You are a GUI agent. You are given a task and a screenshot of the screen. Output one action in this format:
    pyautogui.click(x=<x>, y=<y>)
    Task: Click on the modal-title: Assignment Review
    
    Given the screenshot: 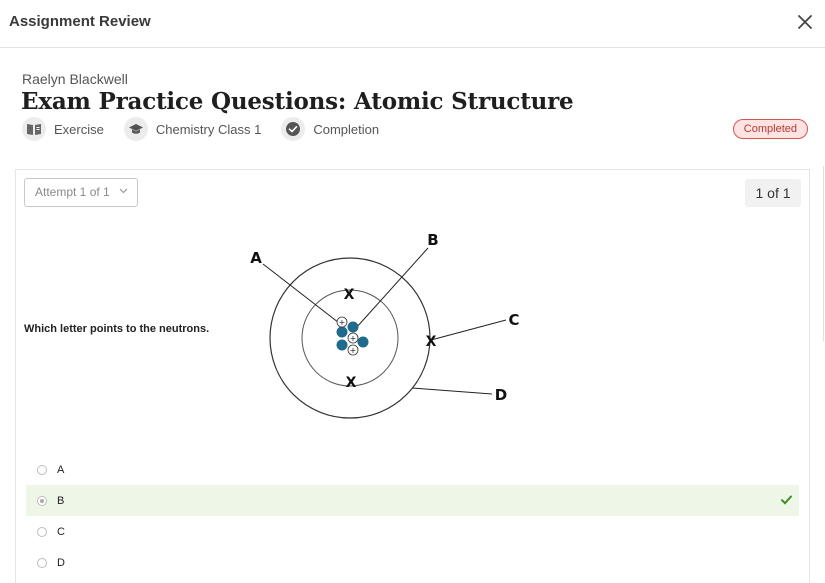 What is the action you would take?
    pyautogui.click(x=80, y=21)
    